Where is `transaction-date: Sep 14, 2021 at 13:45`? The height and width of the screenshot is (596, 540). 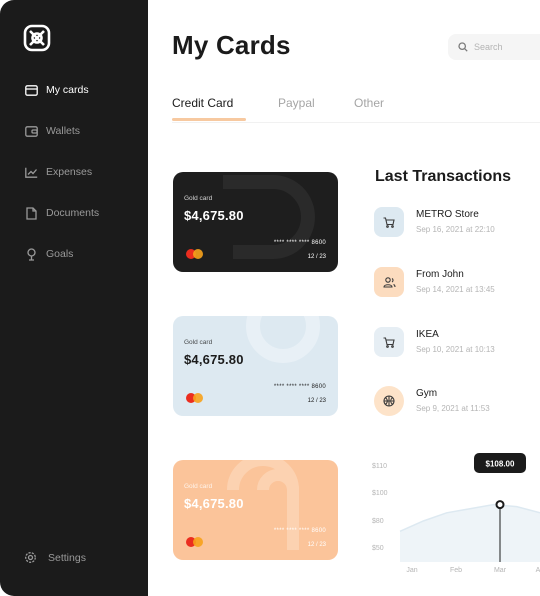
transaction-date: Sep 14, 2021 at 13:45 is located at coordinates (455, 289).